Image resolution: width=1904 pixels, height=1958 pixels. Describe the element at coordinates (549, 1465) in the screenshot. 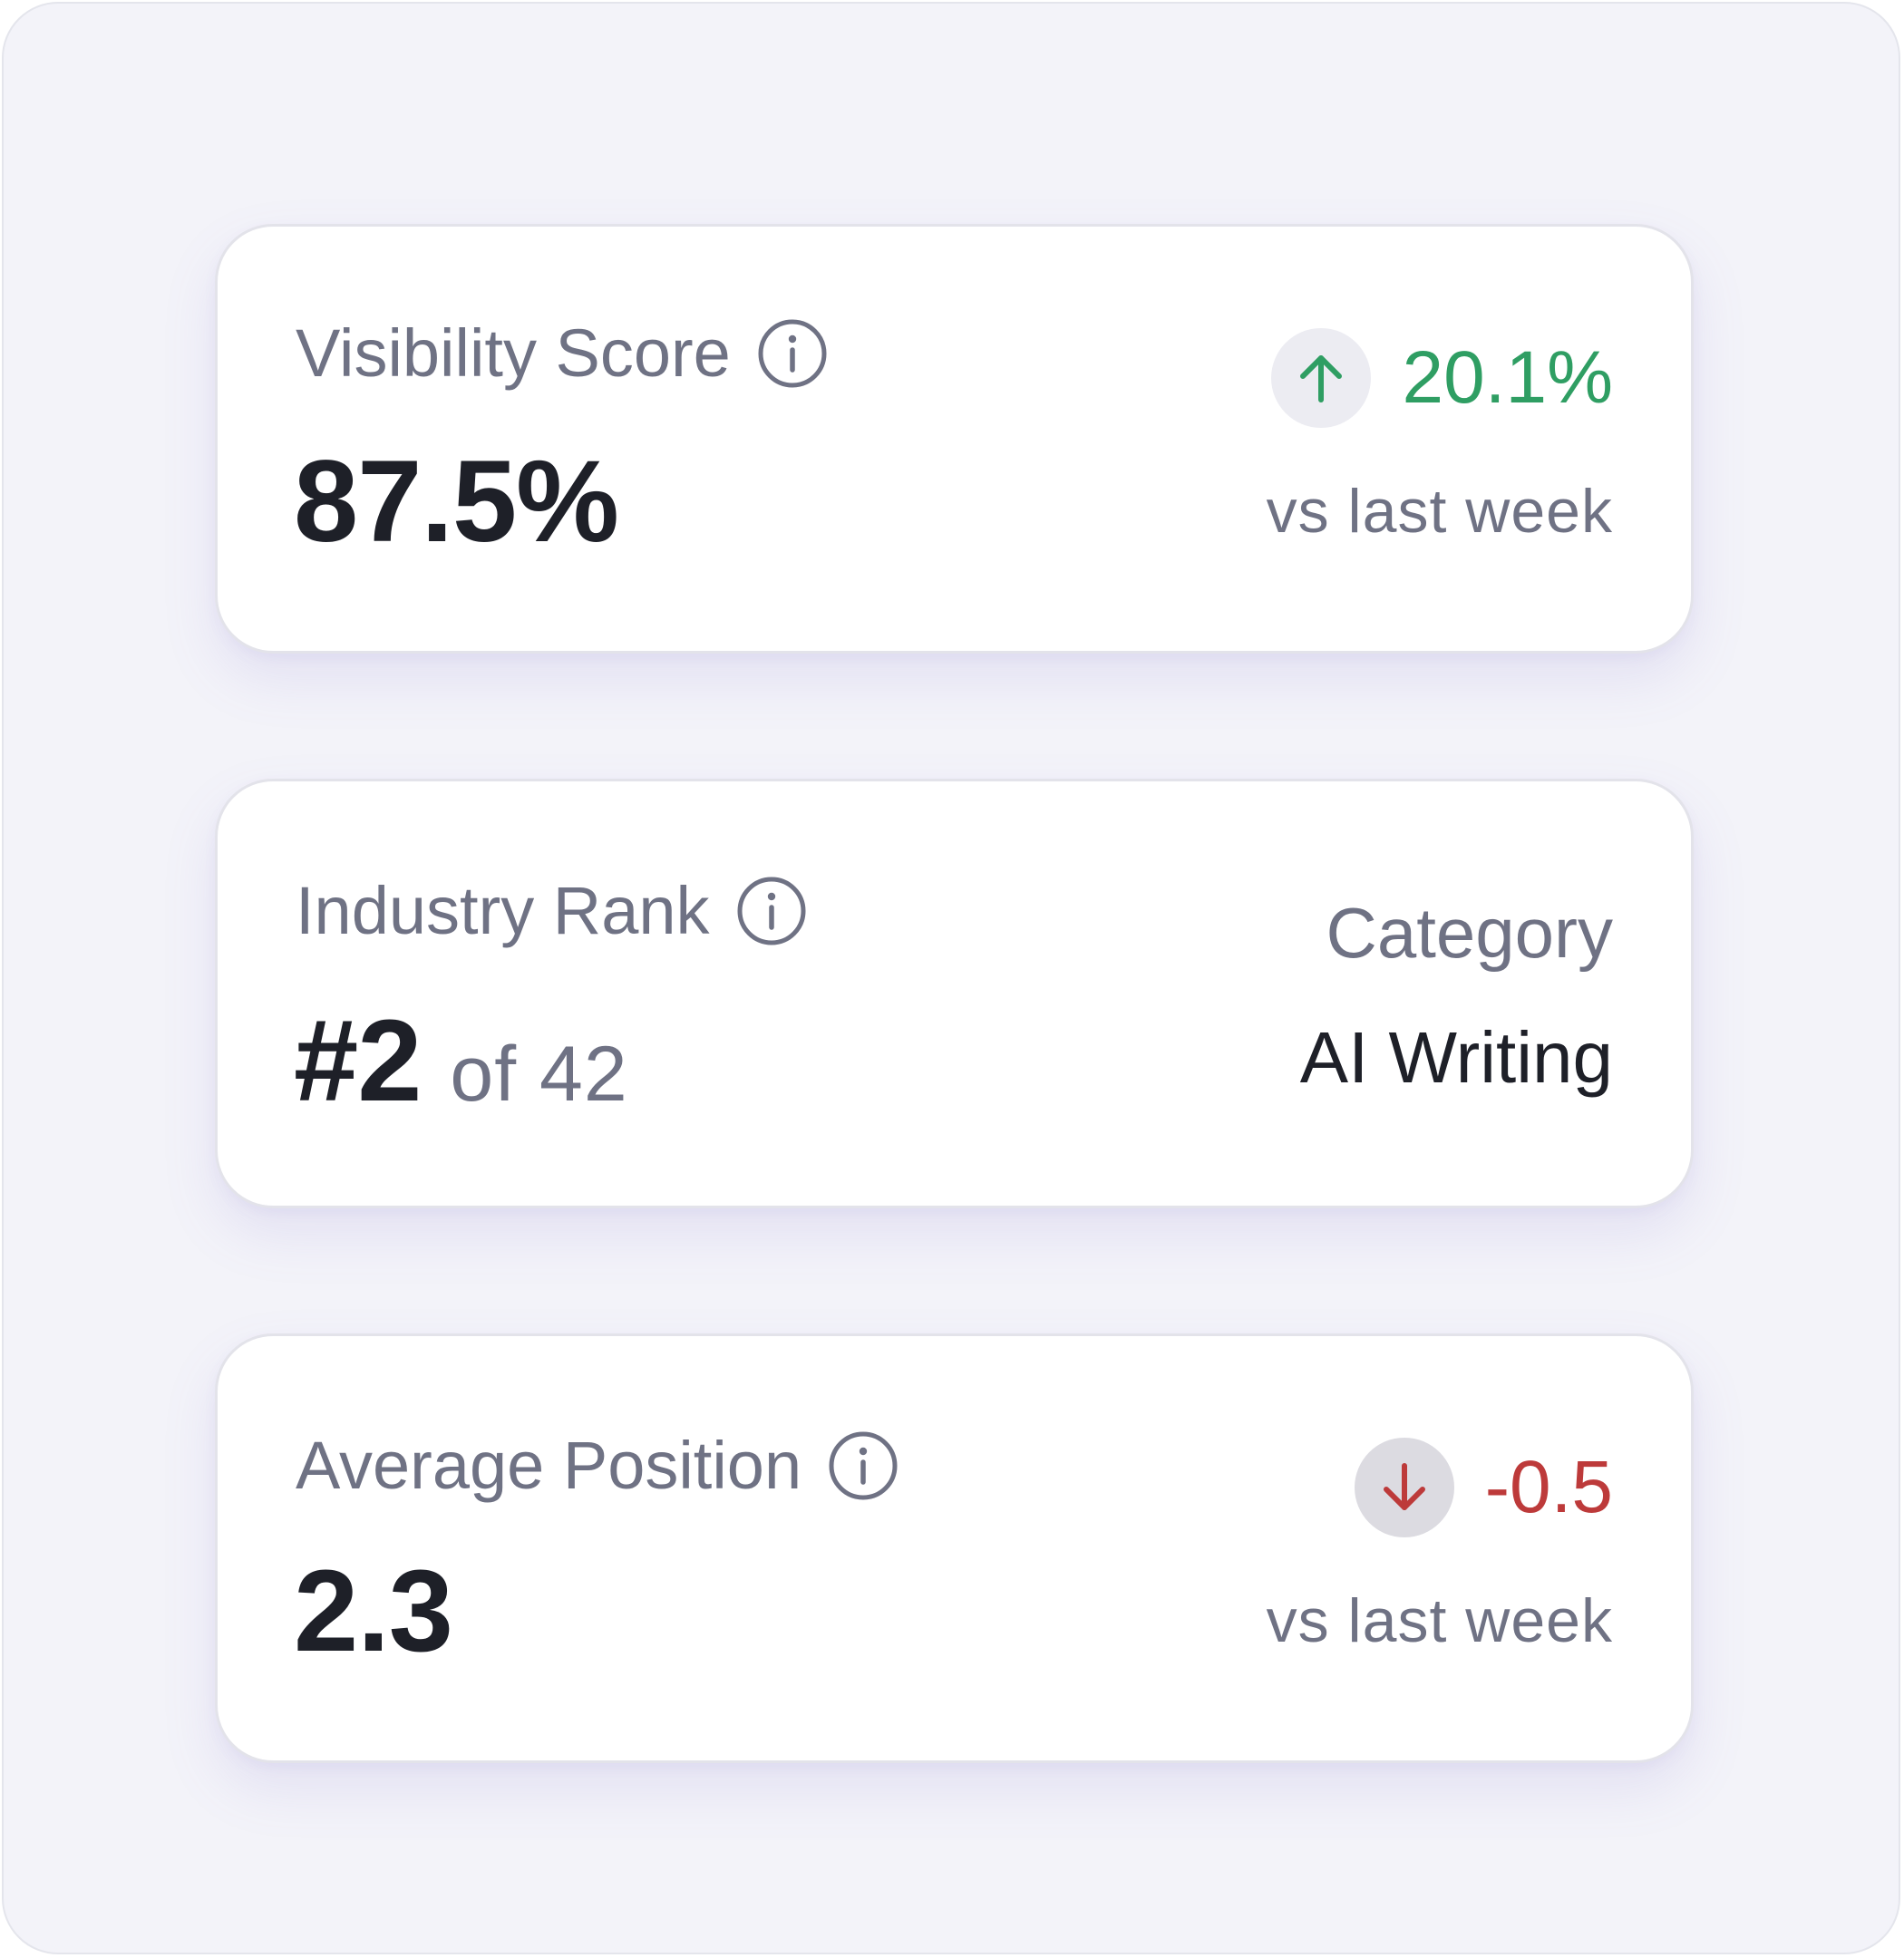

I see `average-position-label: Average Position` at that location.